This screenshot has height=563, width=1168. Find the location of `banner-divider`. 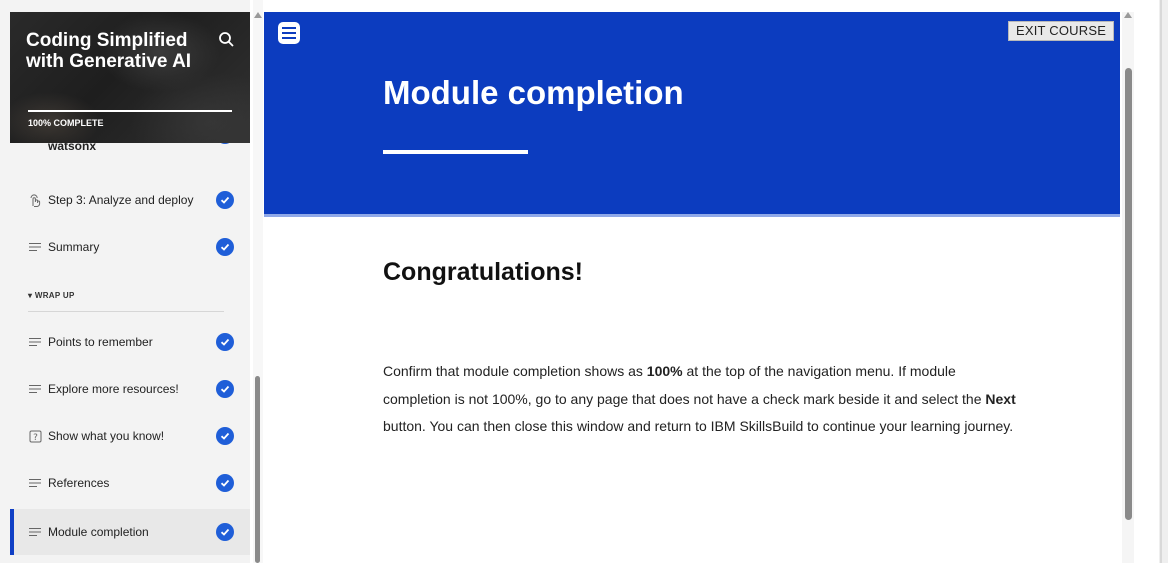

banner-divider is located at coordinates (692, 215).